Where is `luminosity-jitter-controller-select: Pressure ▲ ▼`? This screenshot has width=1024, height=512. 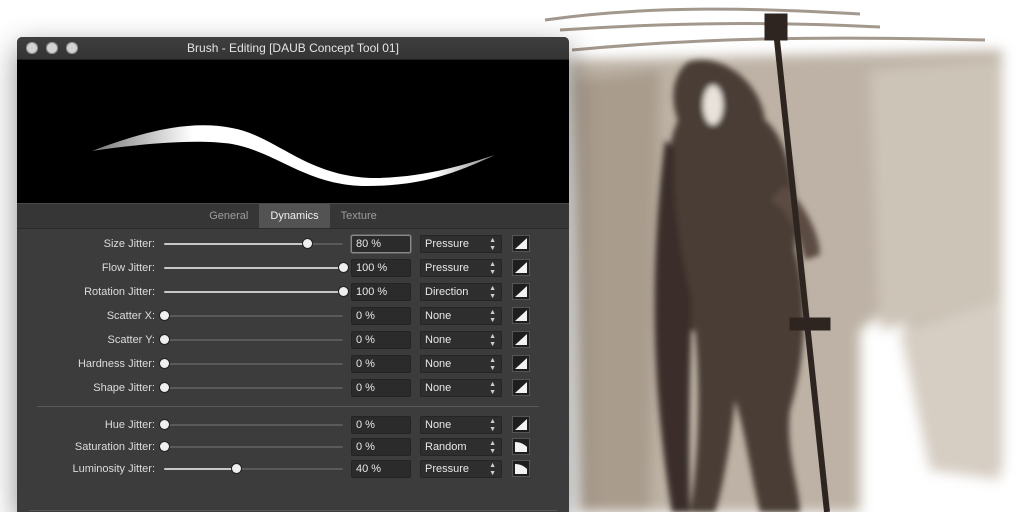 luminosity-jitter-controller-select: Pressure ▲ ▼ is located at coordinates (461, 469).